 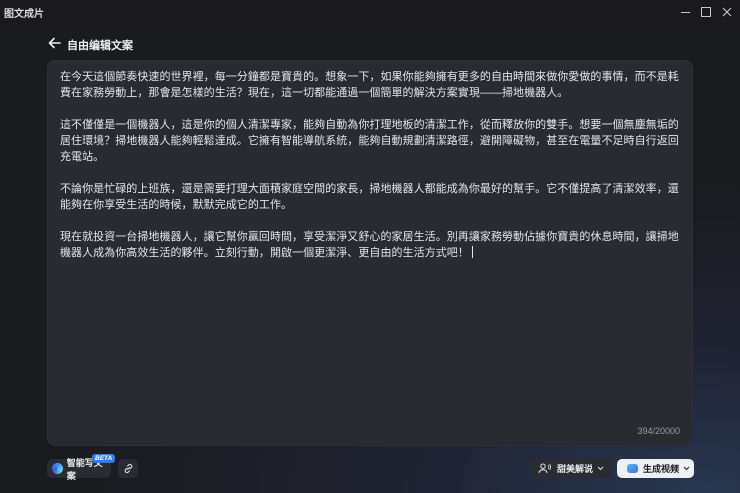 I want to click on generate-video-label: 生成视频, so click(x=661, y=469).